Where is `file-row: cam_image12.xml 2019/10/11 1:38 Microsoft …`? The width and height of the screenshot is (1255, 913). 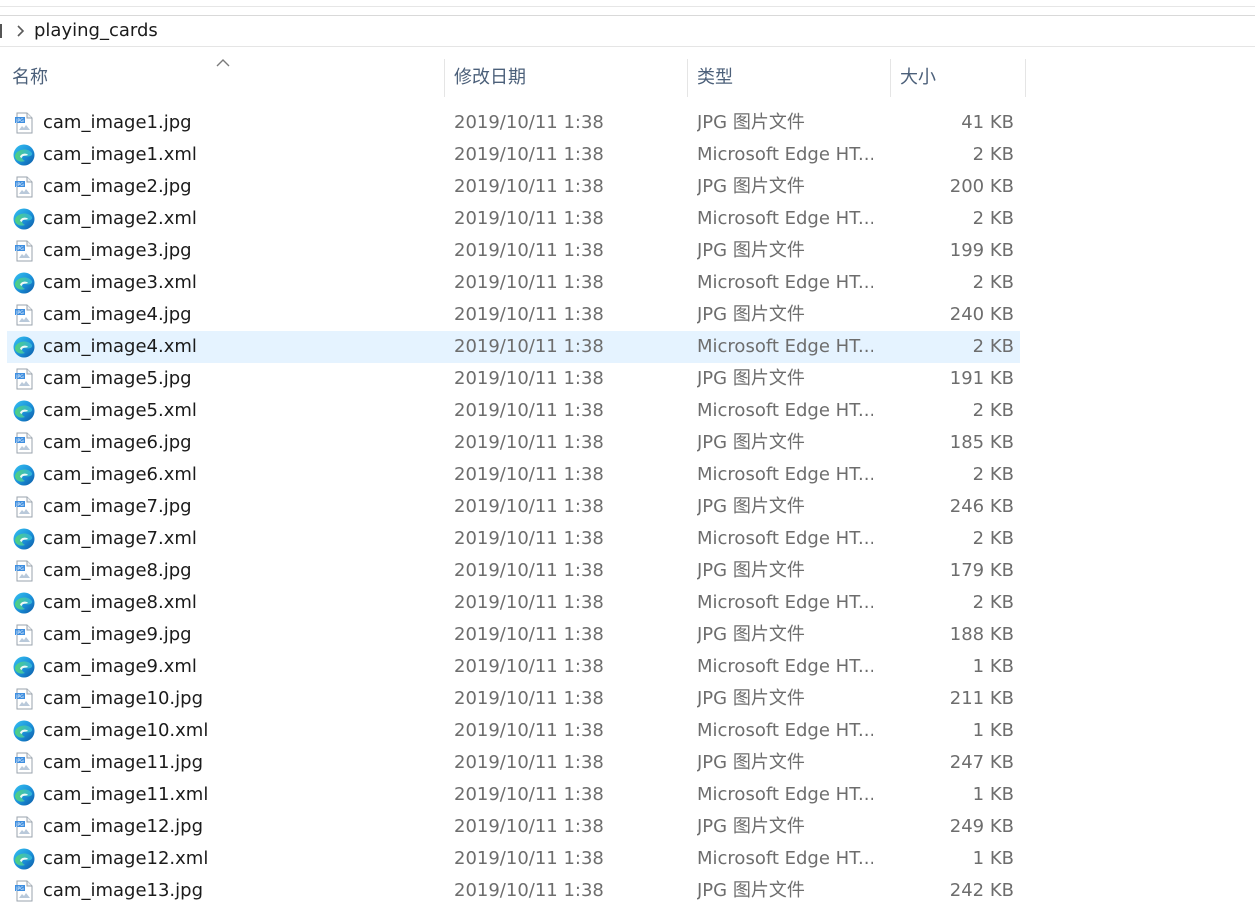 file-row: cam_image12.xml 2019/10/11 1:38 Microsoft … is located at coordinates (513, 859).